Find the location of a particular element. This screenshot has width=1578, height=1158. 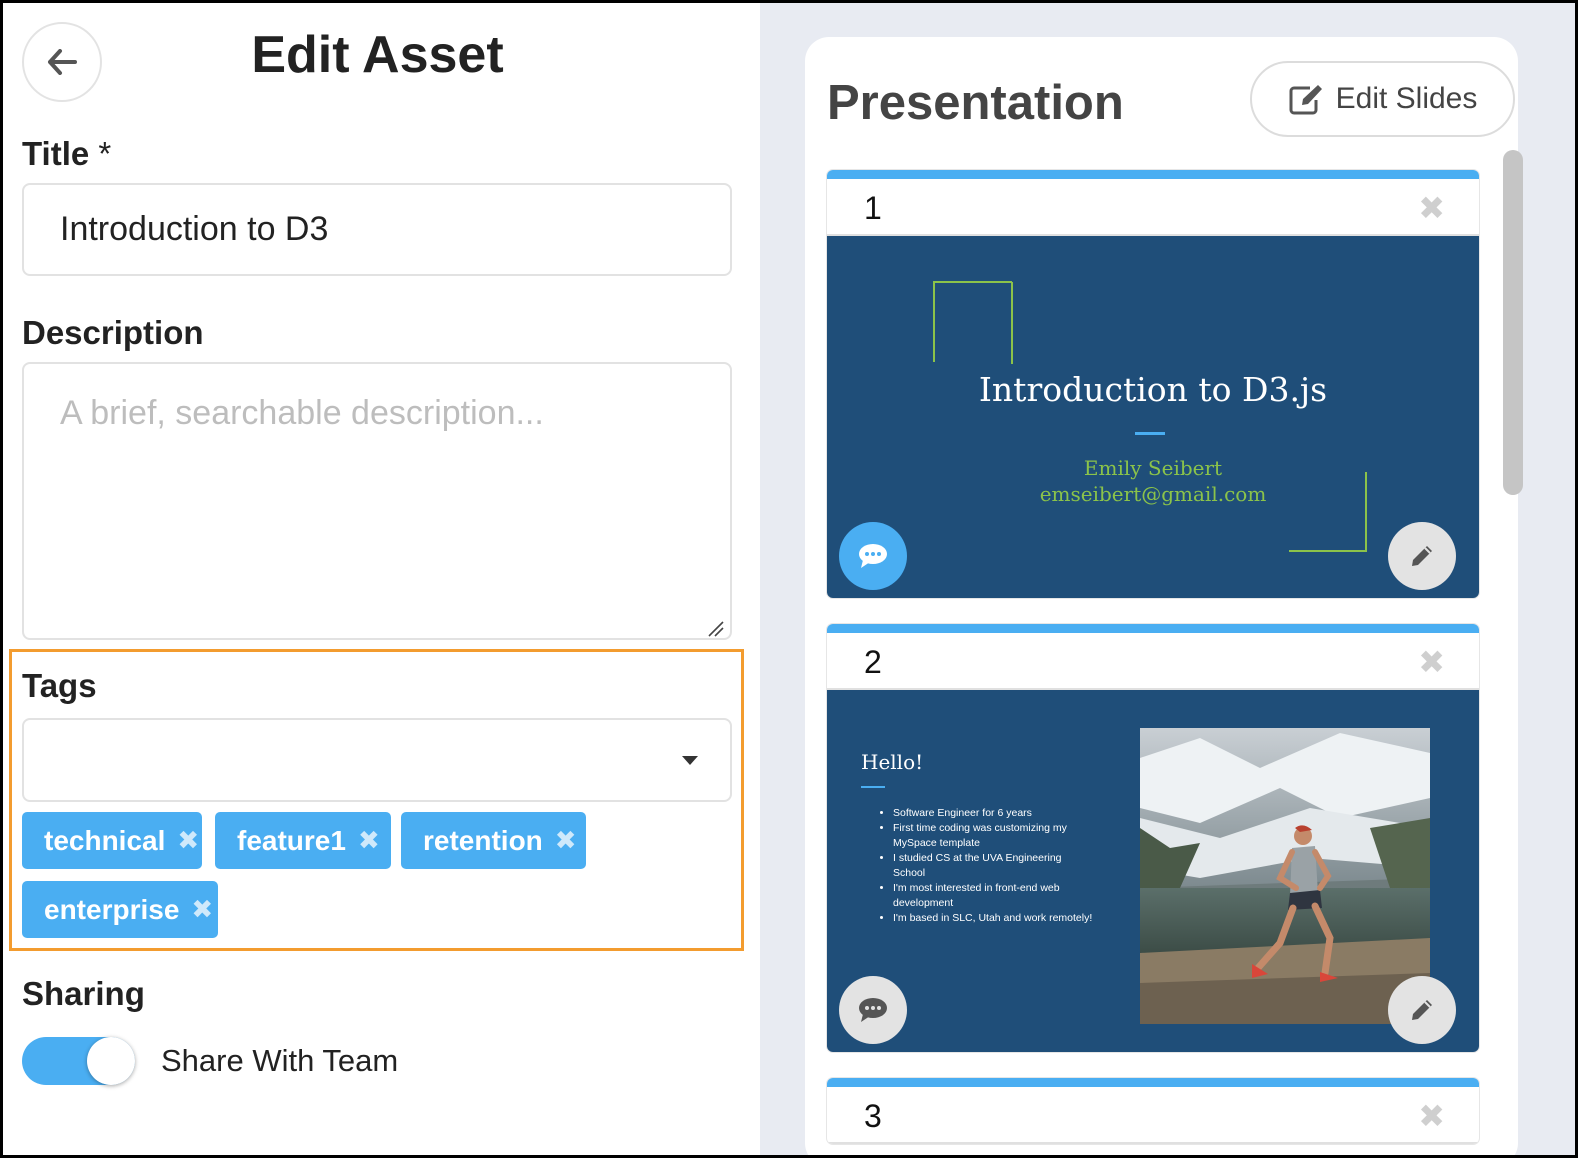

presentation-title: Presentation is located at coordinates (975, 103).